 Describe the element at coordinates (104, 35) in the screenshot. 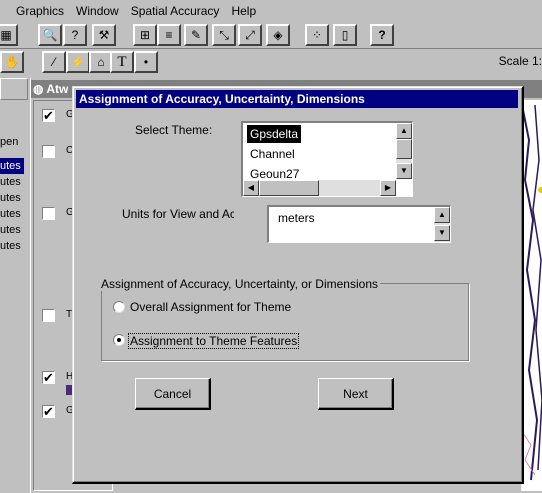

I see `hammer-icon: ⚒` at that location.